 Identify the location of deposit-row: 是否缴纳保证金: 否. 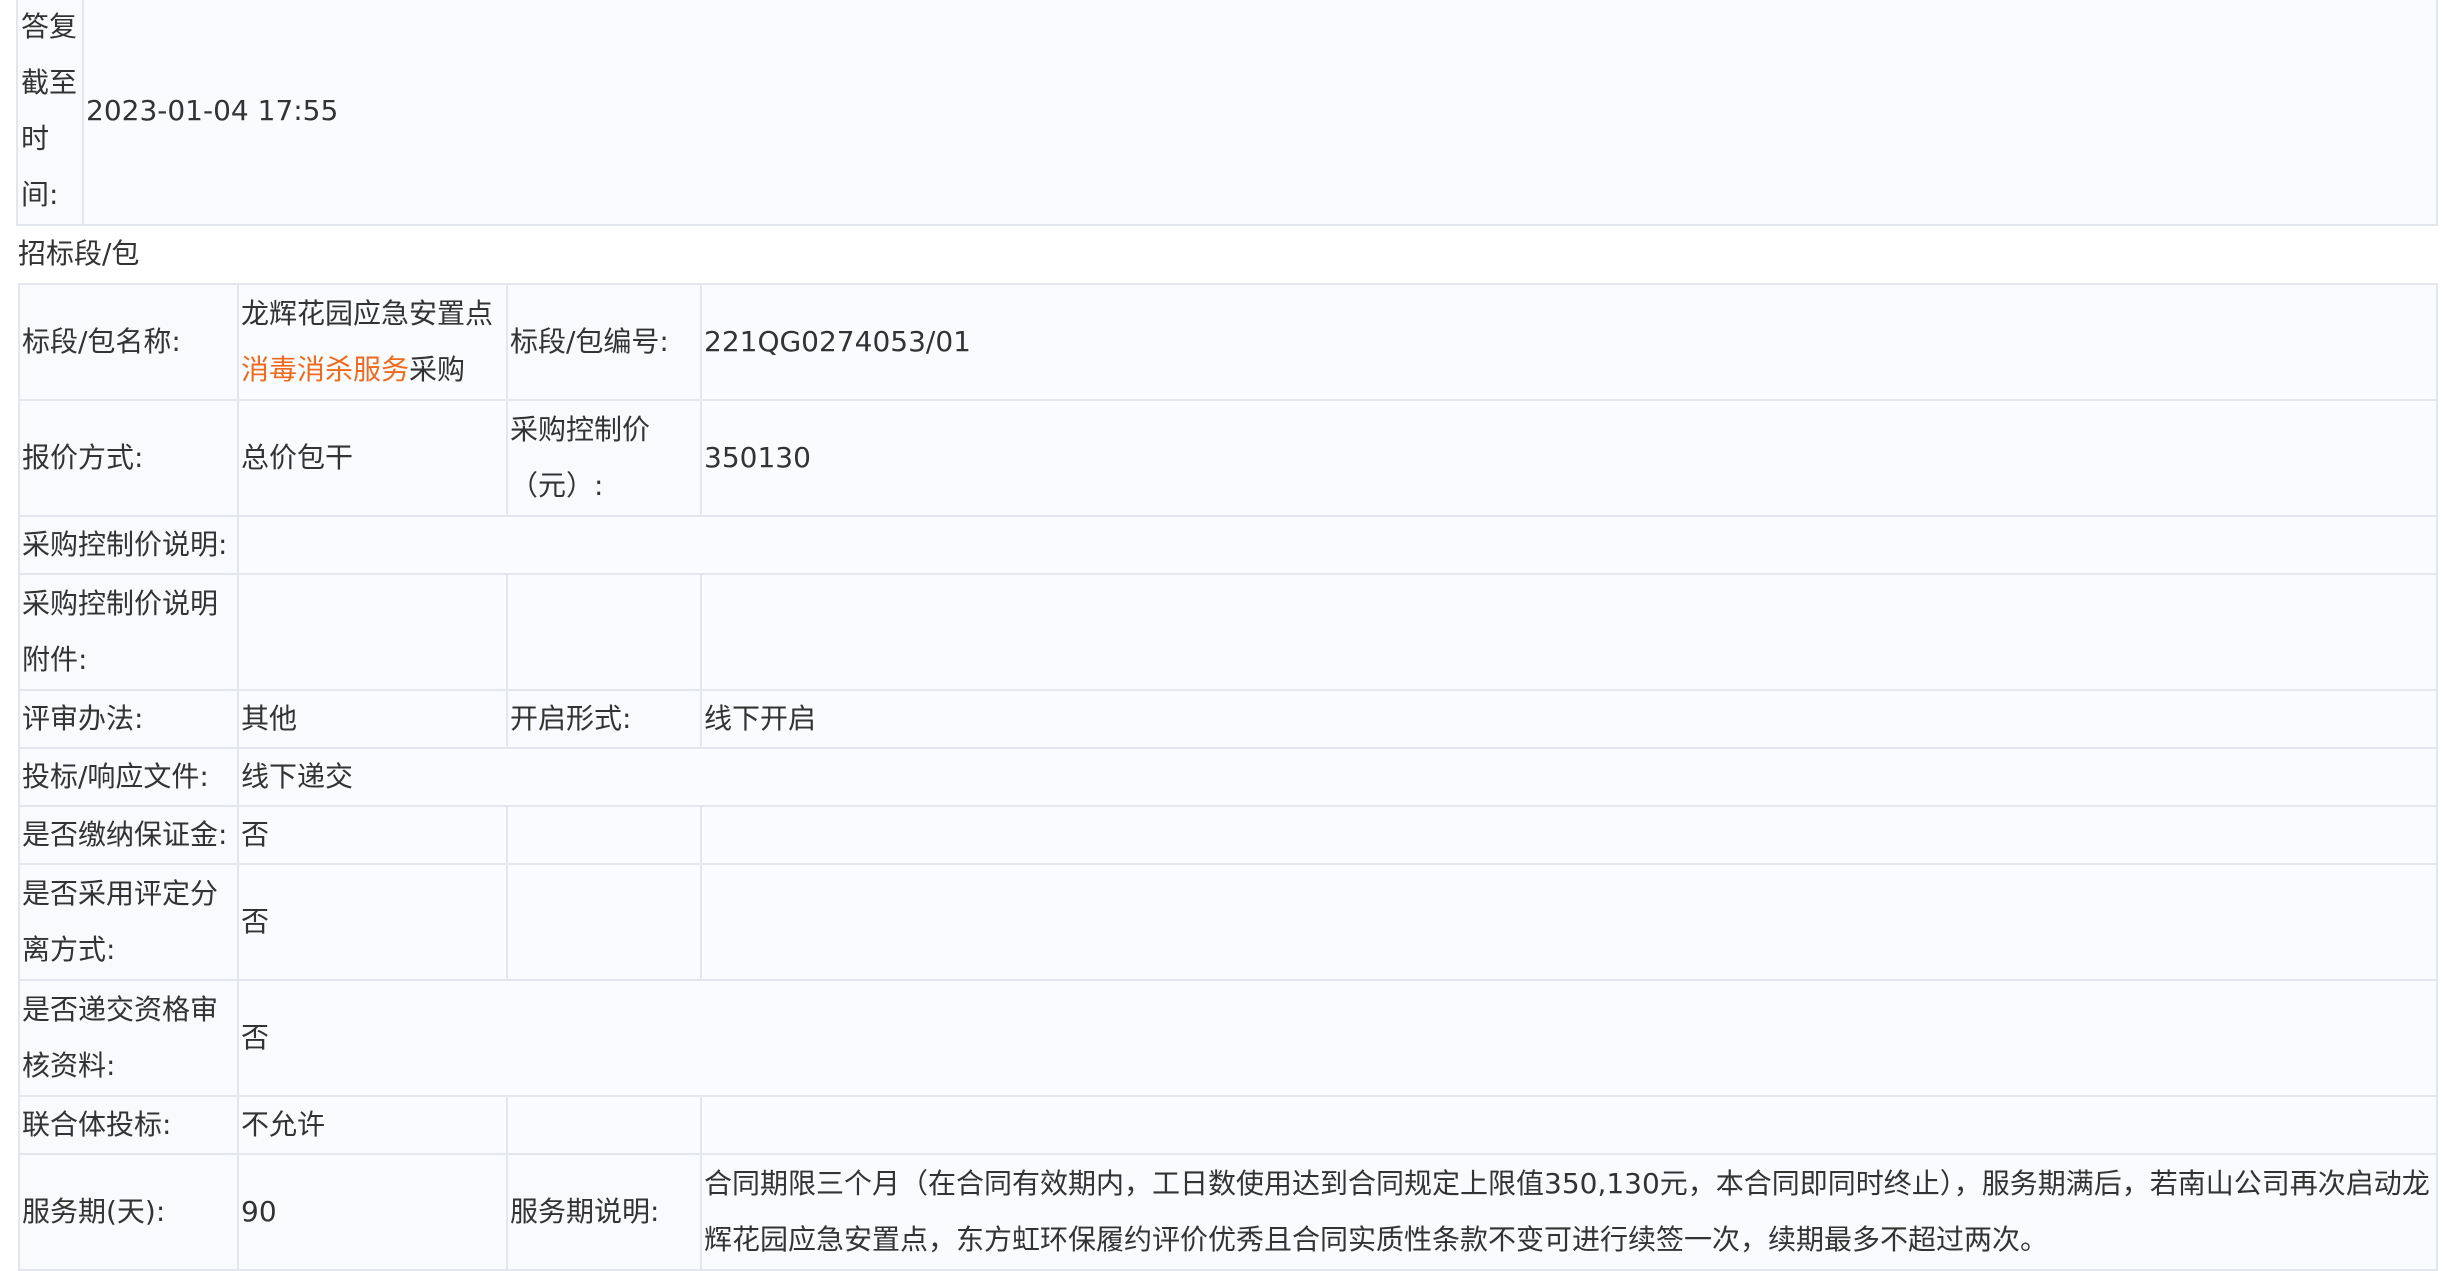
(1228, 835).